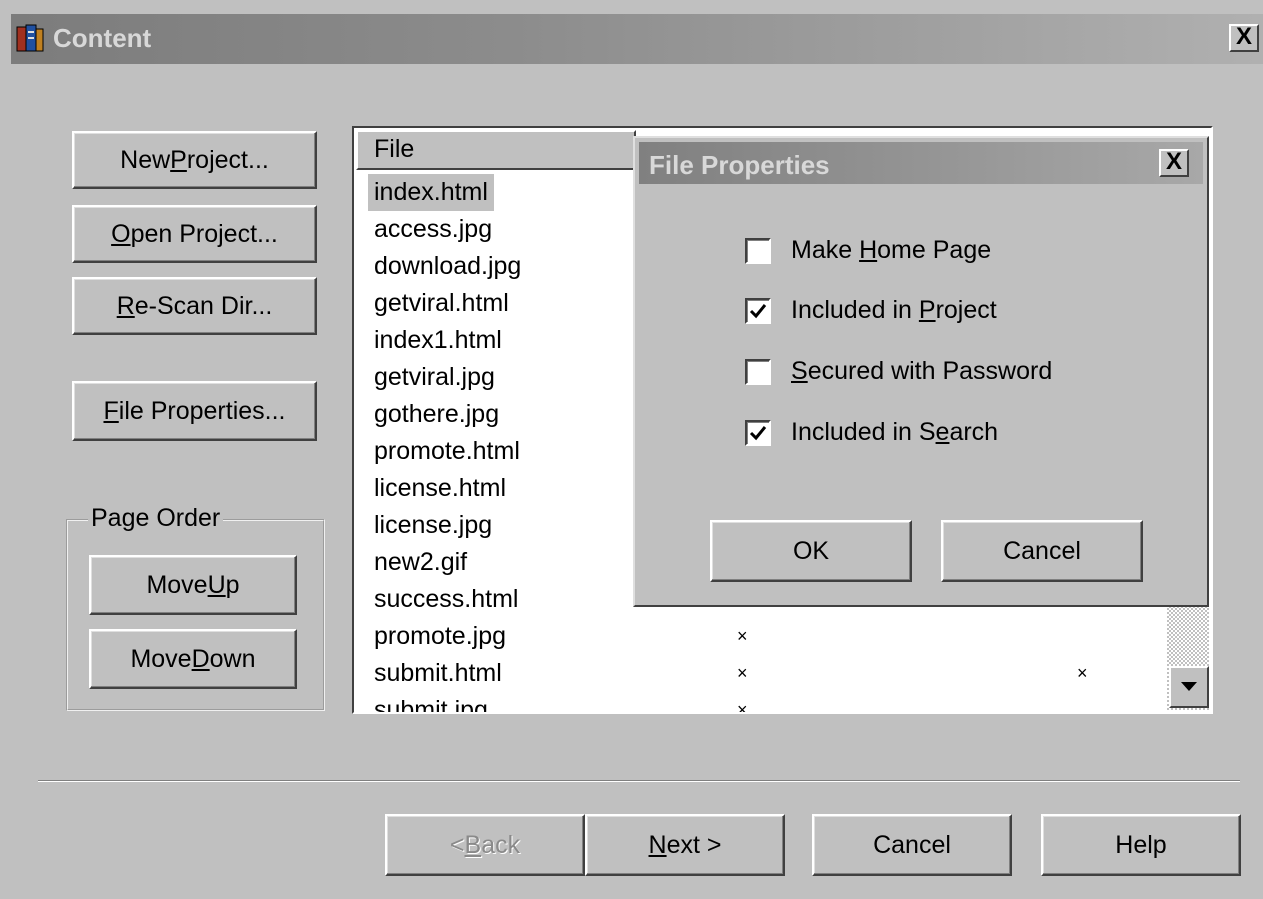  What do you see at coordinates (433, 229) in the screenshot?
I see `list-item: access.jpg` at bounding box center [433, 229].